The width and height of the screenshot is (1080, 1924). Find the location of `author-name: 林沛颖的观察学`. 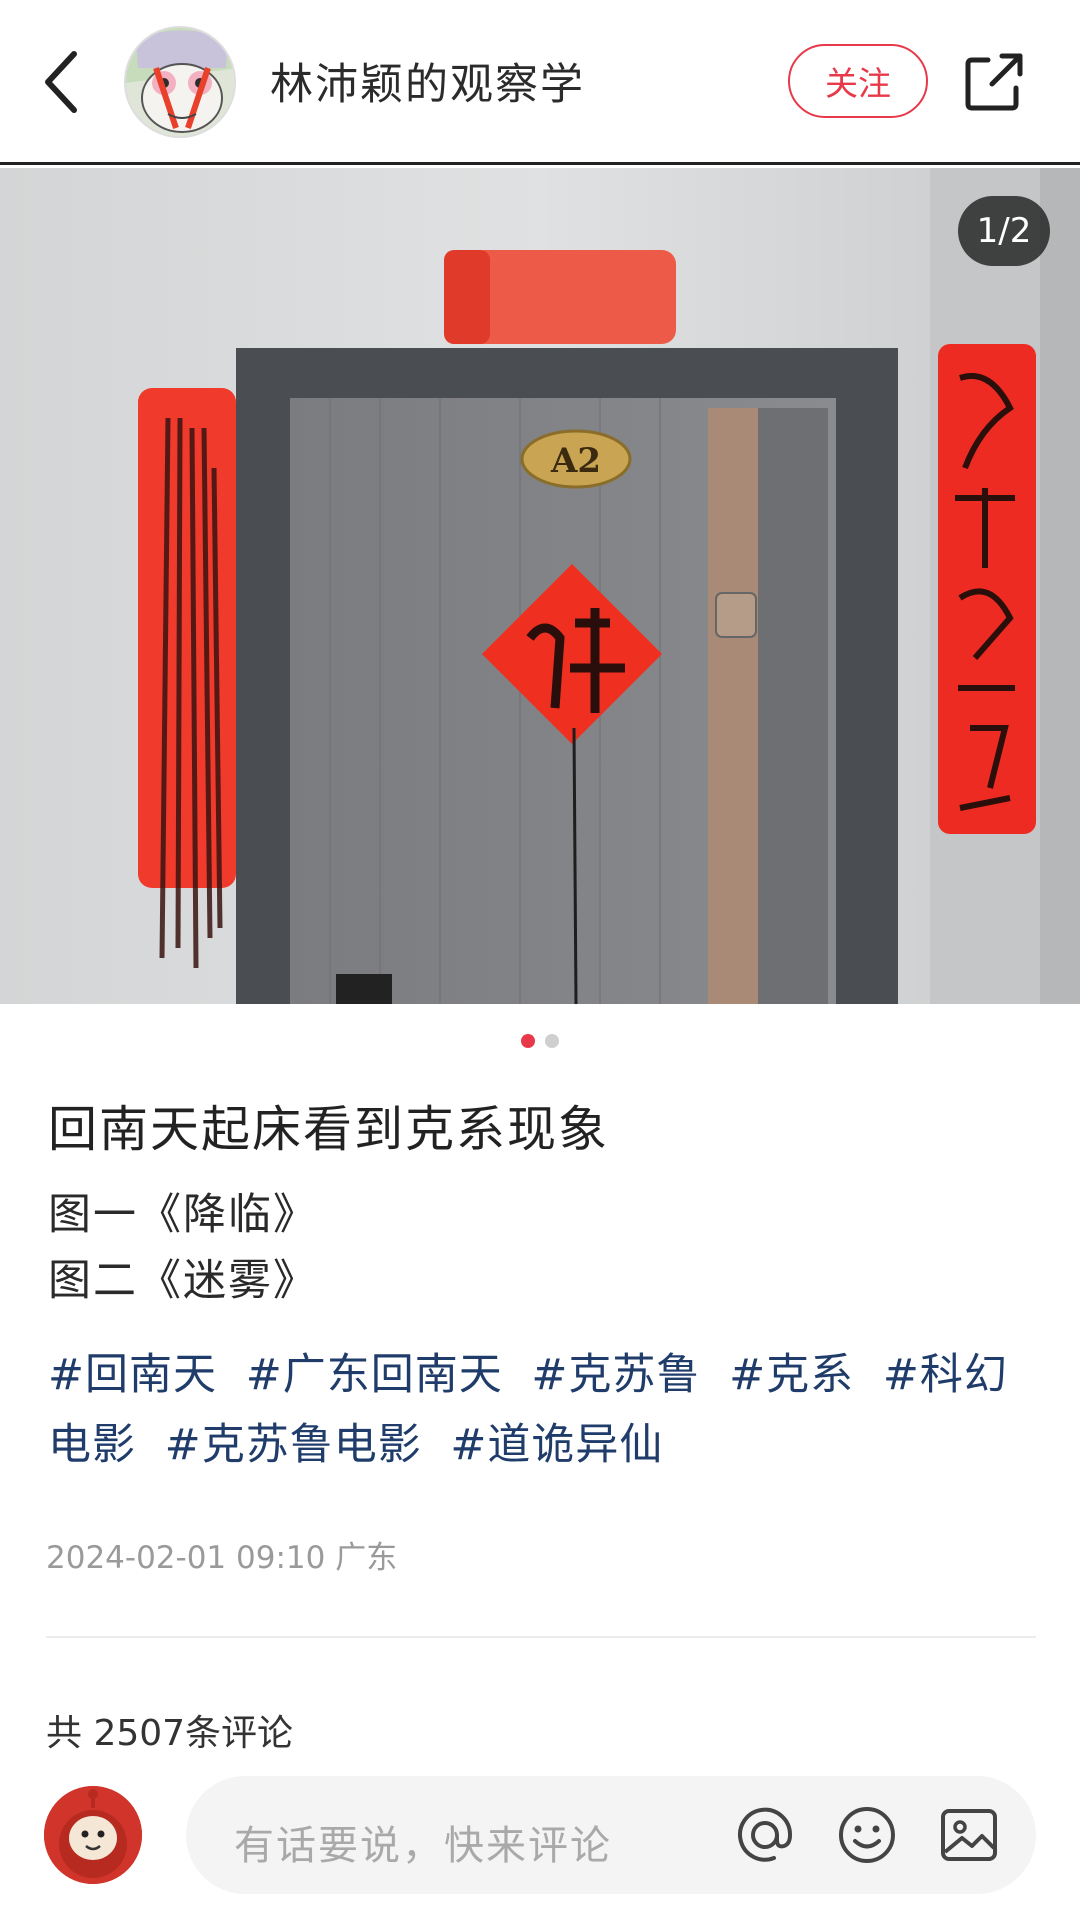

author-name: 林沛颖的观察学 is located at coordinates (427, 81).